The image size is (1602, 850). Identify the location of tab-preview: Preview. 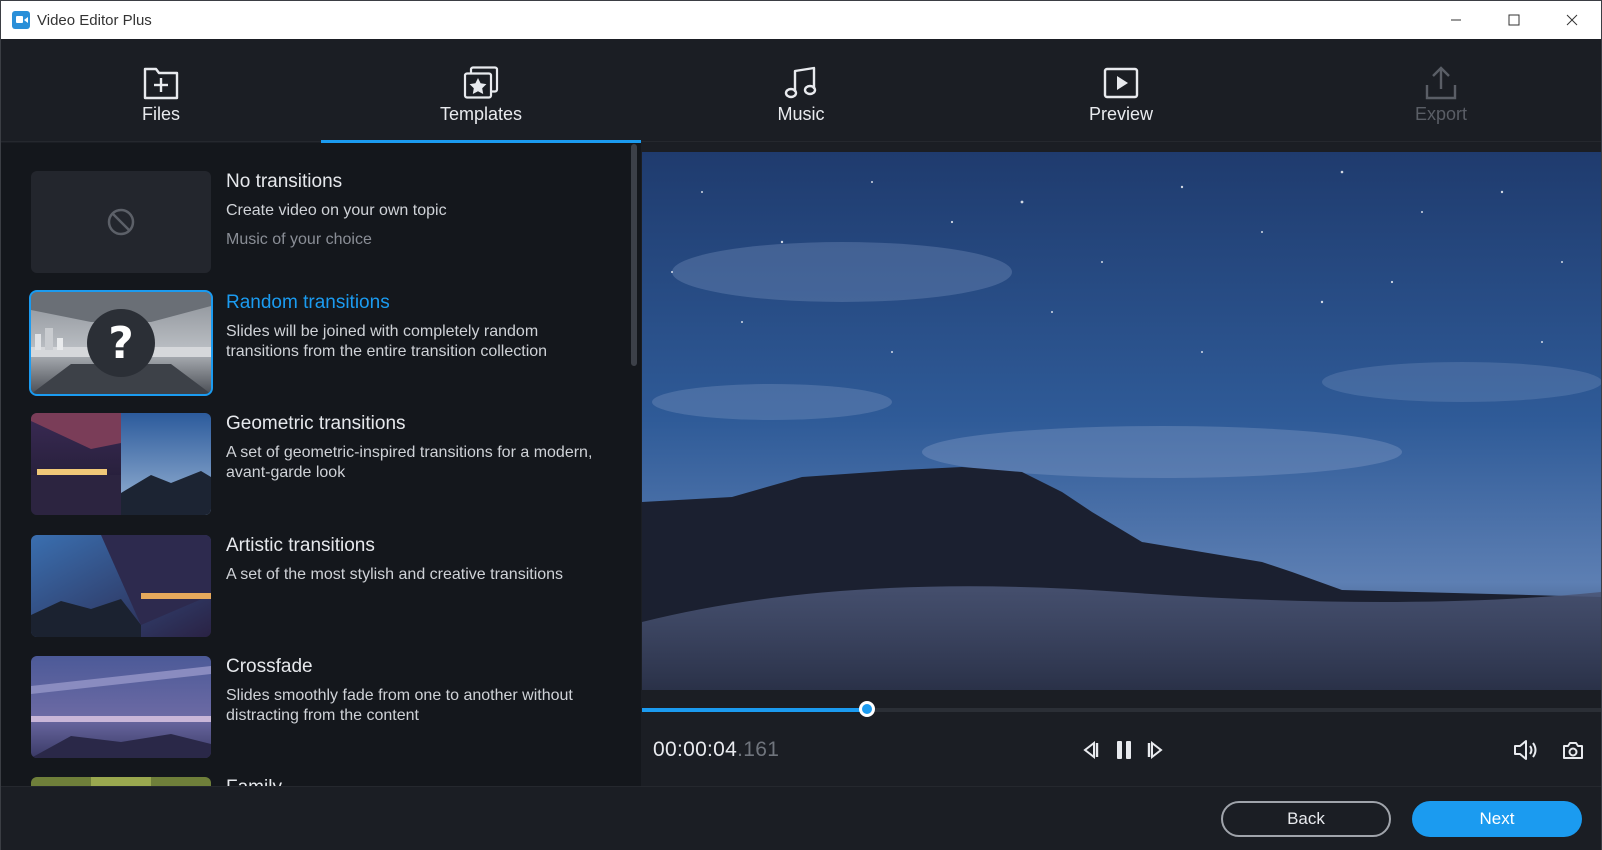
(1121, 90).